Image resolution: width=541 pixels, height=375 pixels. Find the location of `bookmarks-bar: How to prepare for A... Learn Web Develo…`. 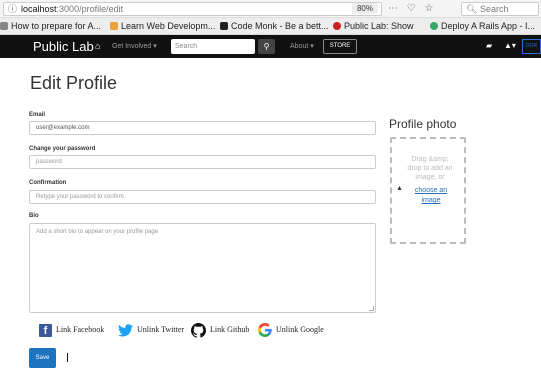

bookmarks-bar: How to prepare for A... Learn Web Develo… is located at coordinates (270, 26).